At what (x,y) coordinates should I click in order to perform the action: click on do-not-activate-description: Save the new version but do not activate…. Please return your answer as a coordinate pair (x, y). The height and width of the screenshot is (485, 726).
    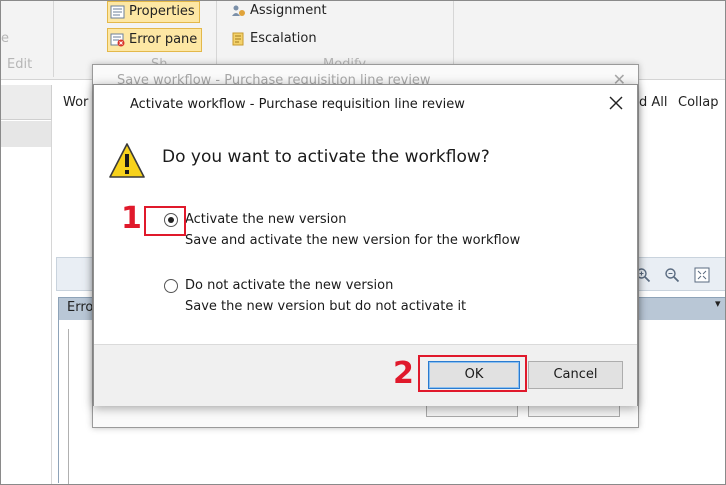
    Looking at the image, I should click on (326, 306).